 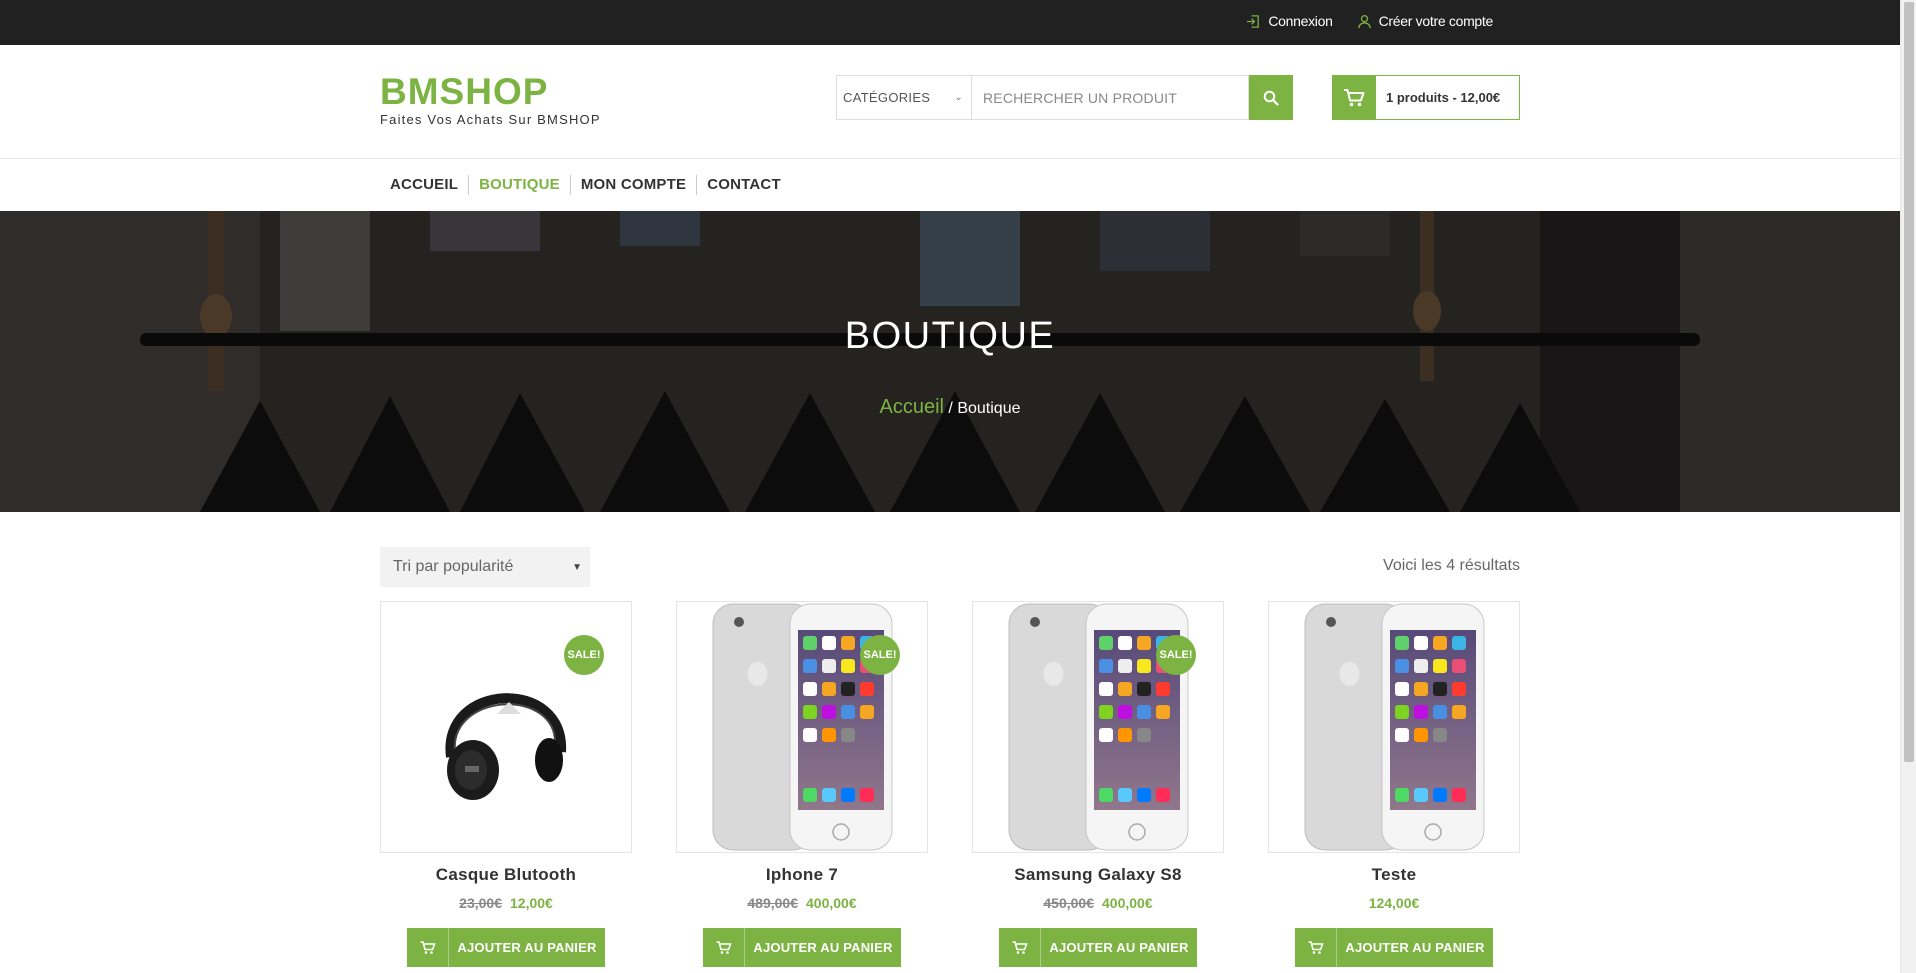 What do you see at coordinates (464, 91) in the screenshot?
I see `logo-title: BMSHOP` at bounding box center [464, 91].